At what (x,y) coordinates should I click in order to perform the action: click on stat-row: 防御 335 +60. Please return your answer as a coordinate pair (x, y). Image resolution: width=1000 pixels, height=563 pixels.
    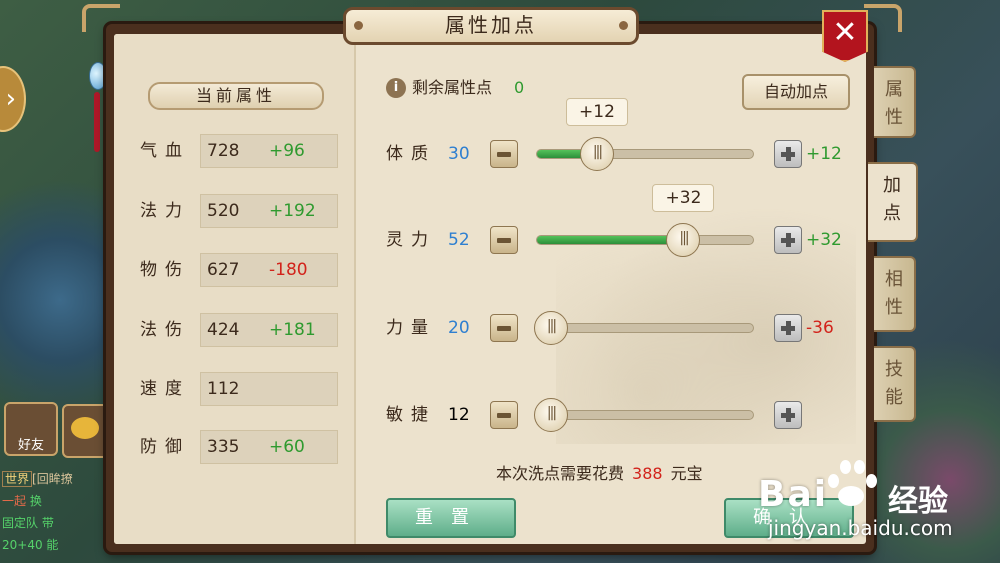
    Looking at the image, I should click on (243, 447).